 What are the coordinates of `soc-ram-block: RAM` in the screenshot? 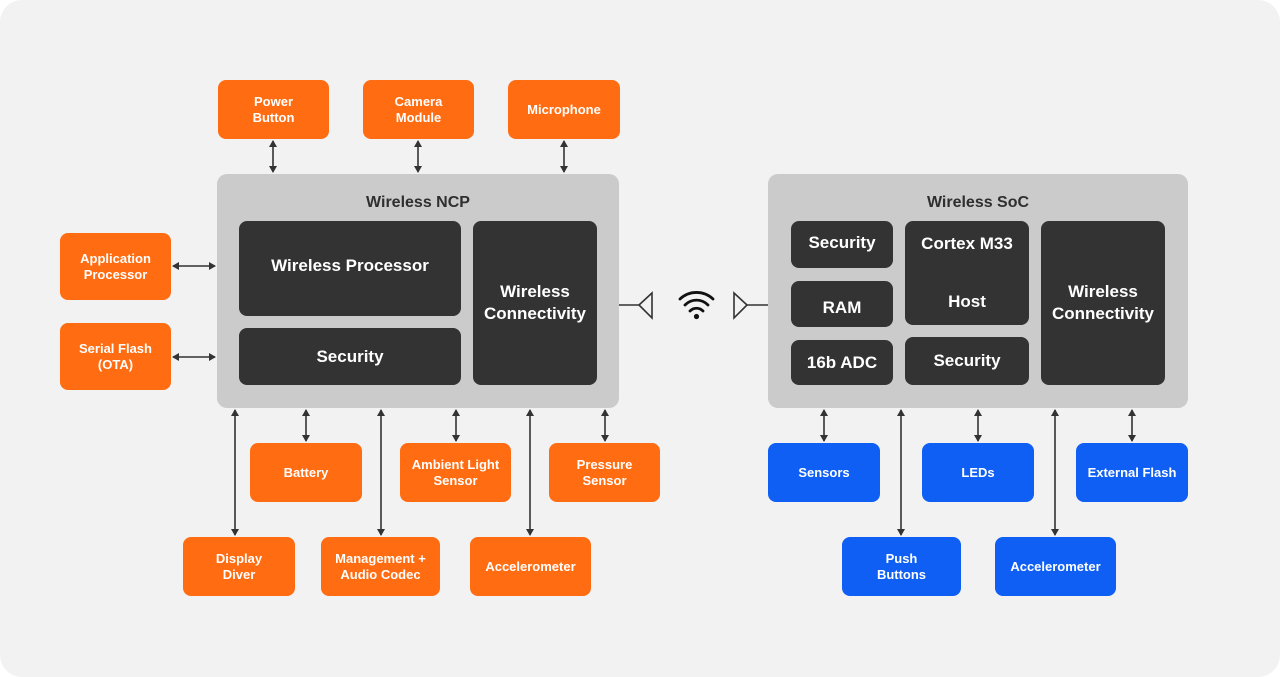 It's located at (842, 304).